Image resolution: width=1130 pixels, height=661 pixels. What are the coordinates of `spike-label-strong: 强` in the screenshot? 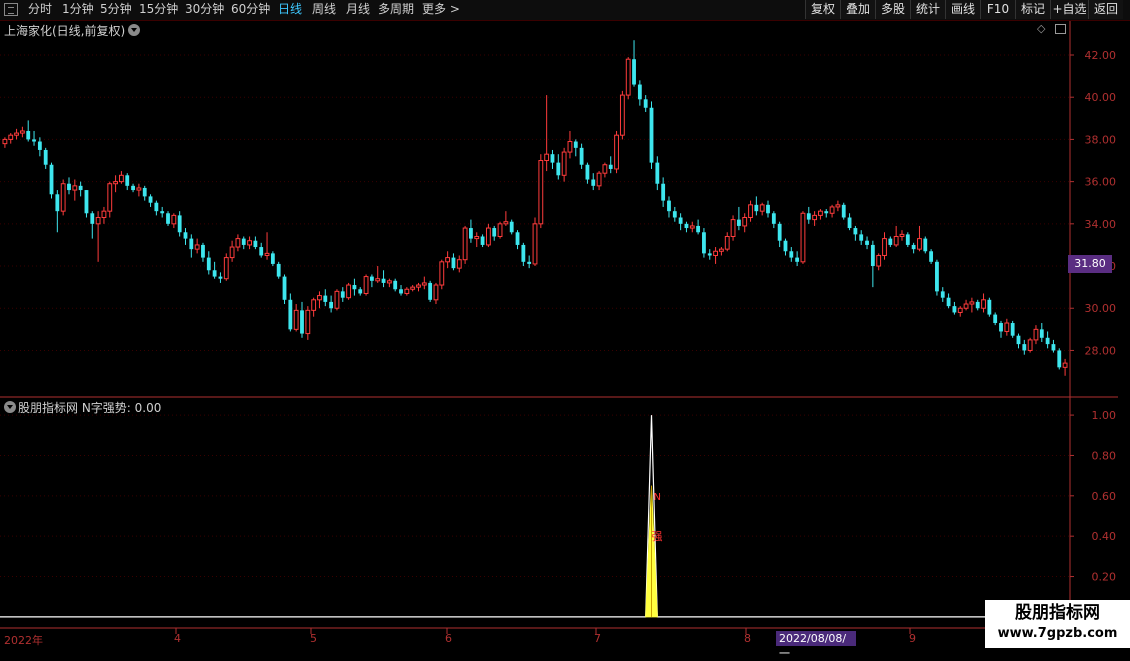 It's located at (657, 536).